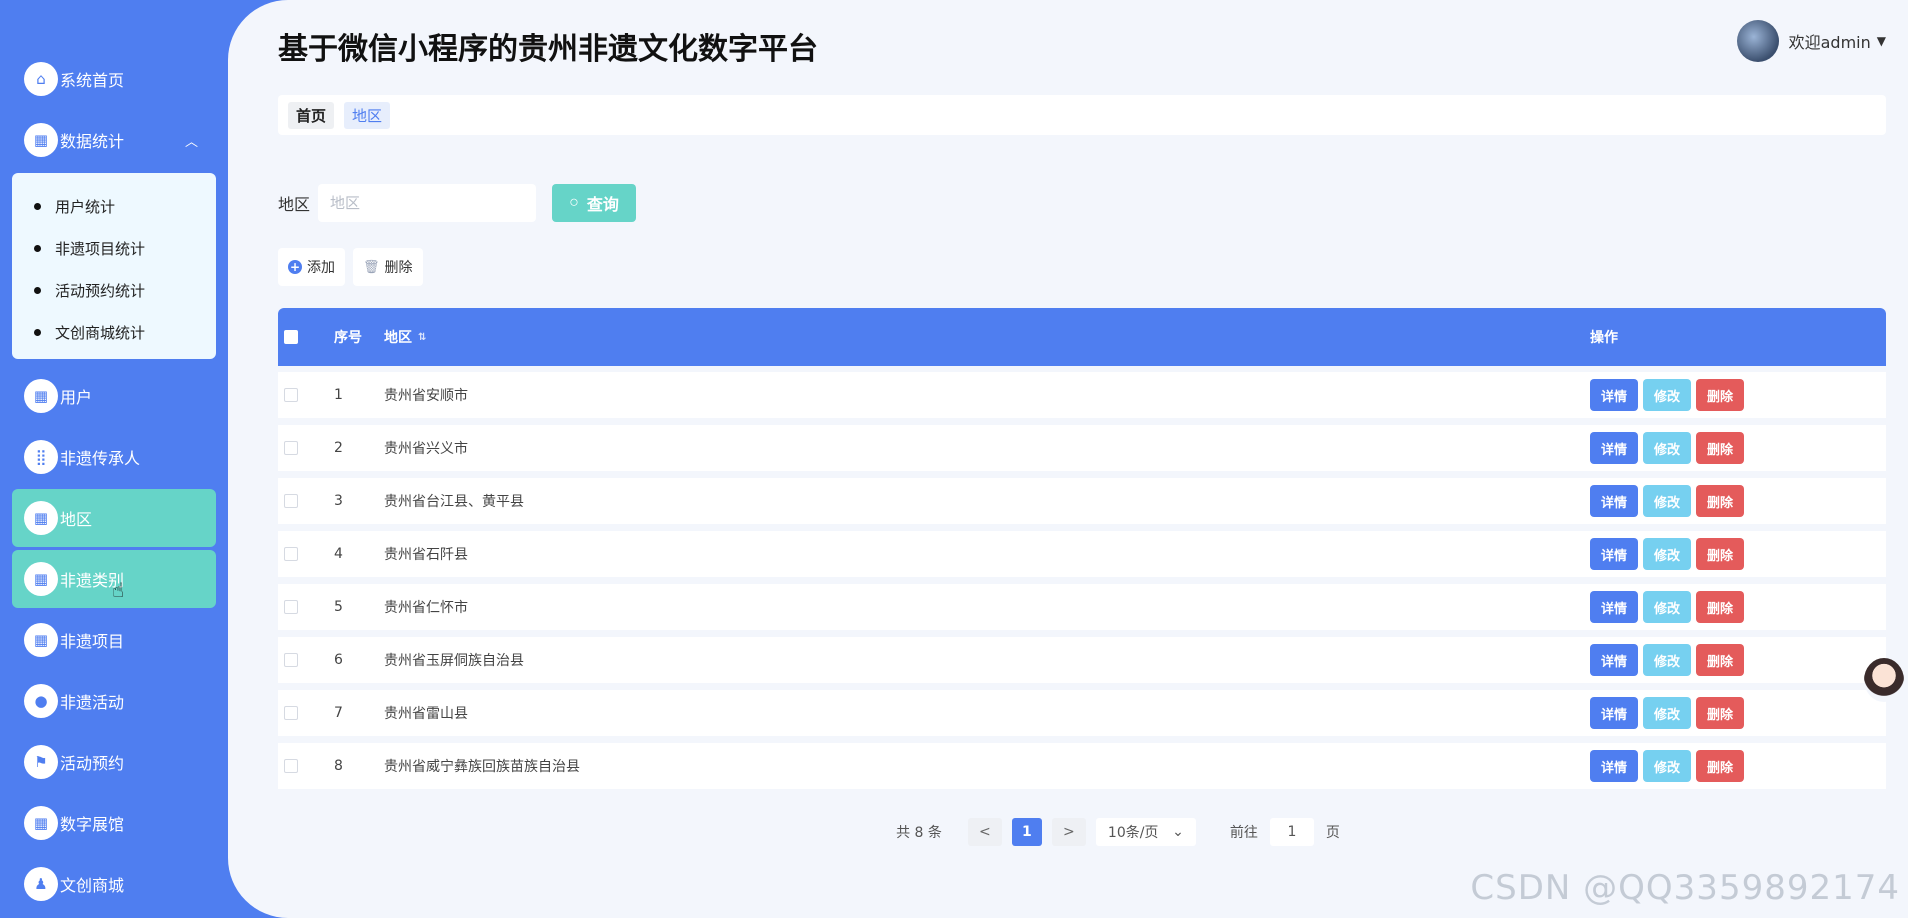 The width and height of the screenshot is (1908, 918). I want to click on submenu-item-shop-stats: 文创商城统计, so click(114, 332).